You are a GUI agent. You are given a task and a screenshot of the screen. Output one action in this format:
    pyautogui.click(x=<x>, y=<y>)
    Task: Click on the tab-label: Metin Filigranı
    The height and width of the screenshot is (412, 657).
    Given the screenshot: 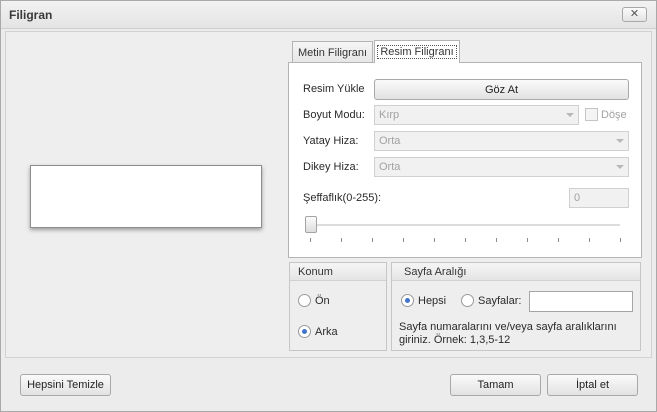 What is the action you would take?
    pyautogui.click(x=332, y=52)
    